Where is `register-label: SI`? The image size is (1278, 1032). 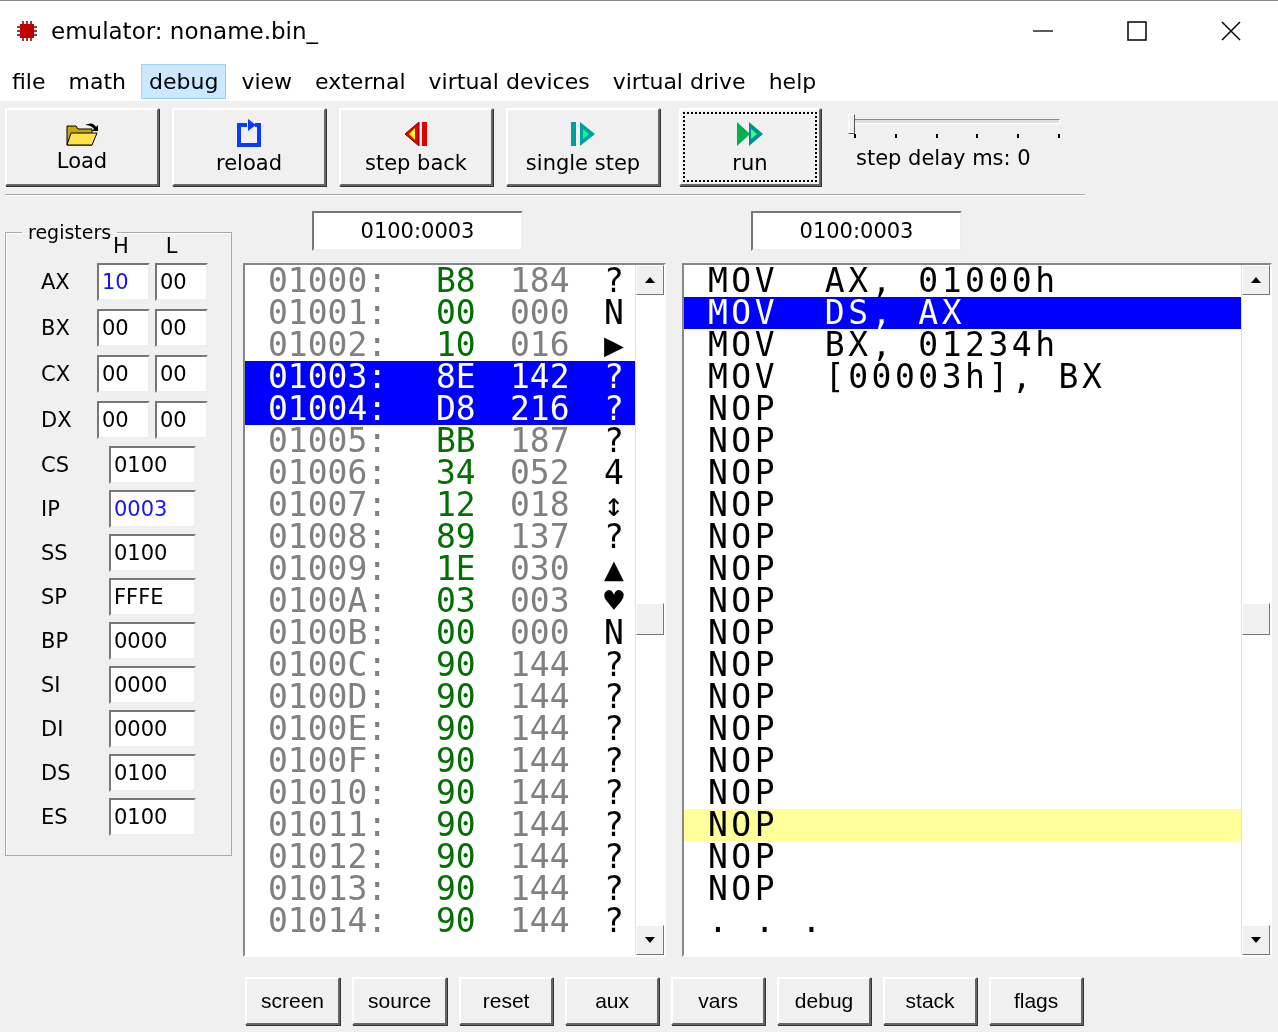
register-label: SI is located at coordinates (51, 685).